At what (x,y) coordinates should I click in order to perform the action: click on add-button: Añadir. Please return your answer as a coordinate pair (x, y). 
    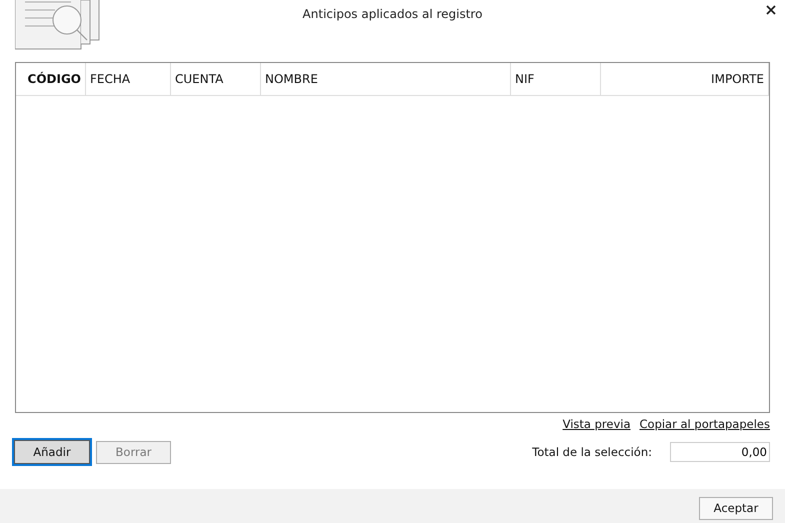
    Looking at the image, I should click on (52, 452).